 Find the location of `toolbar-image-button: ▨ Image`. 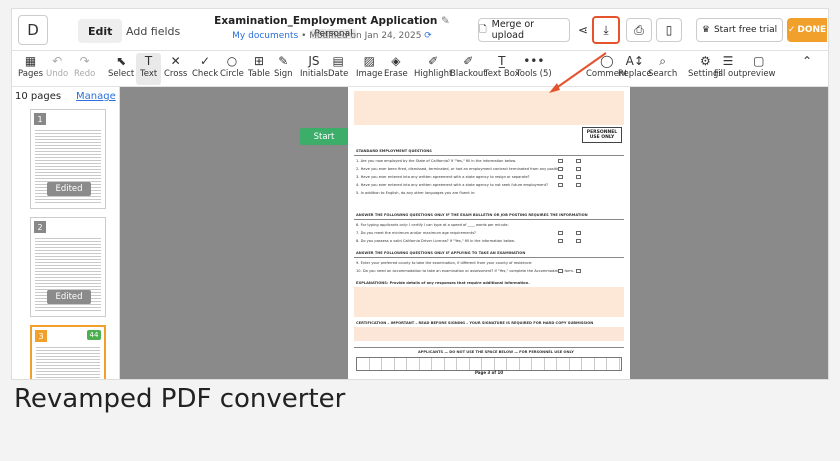

toolbar-image-button: ▨ Image is located at coordinates (369, 69).